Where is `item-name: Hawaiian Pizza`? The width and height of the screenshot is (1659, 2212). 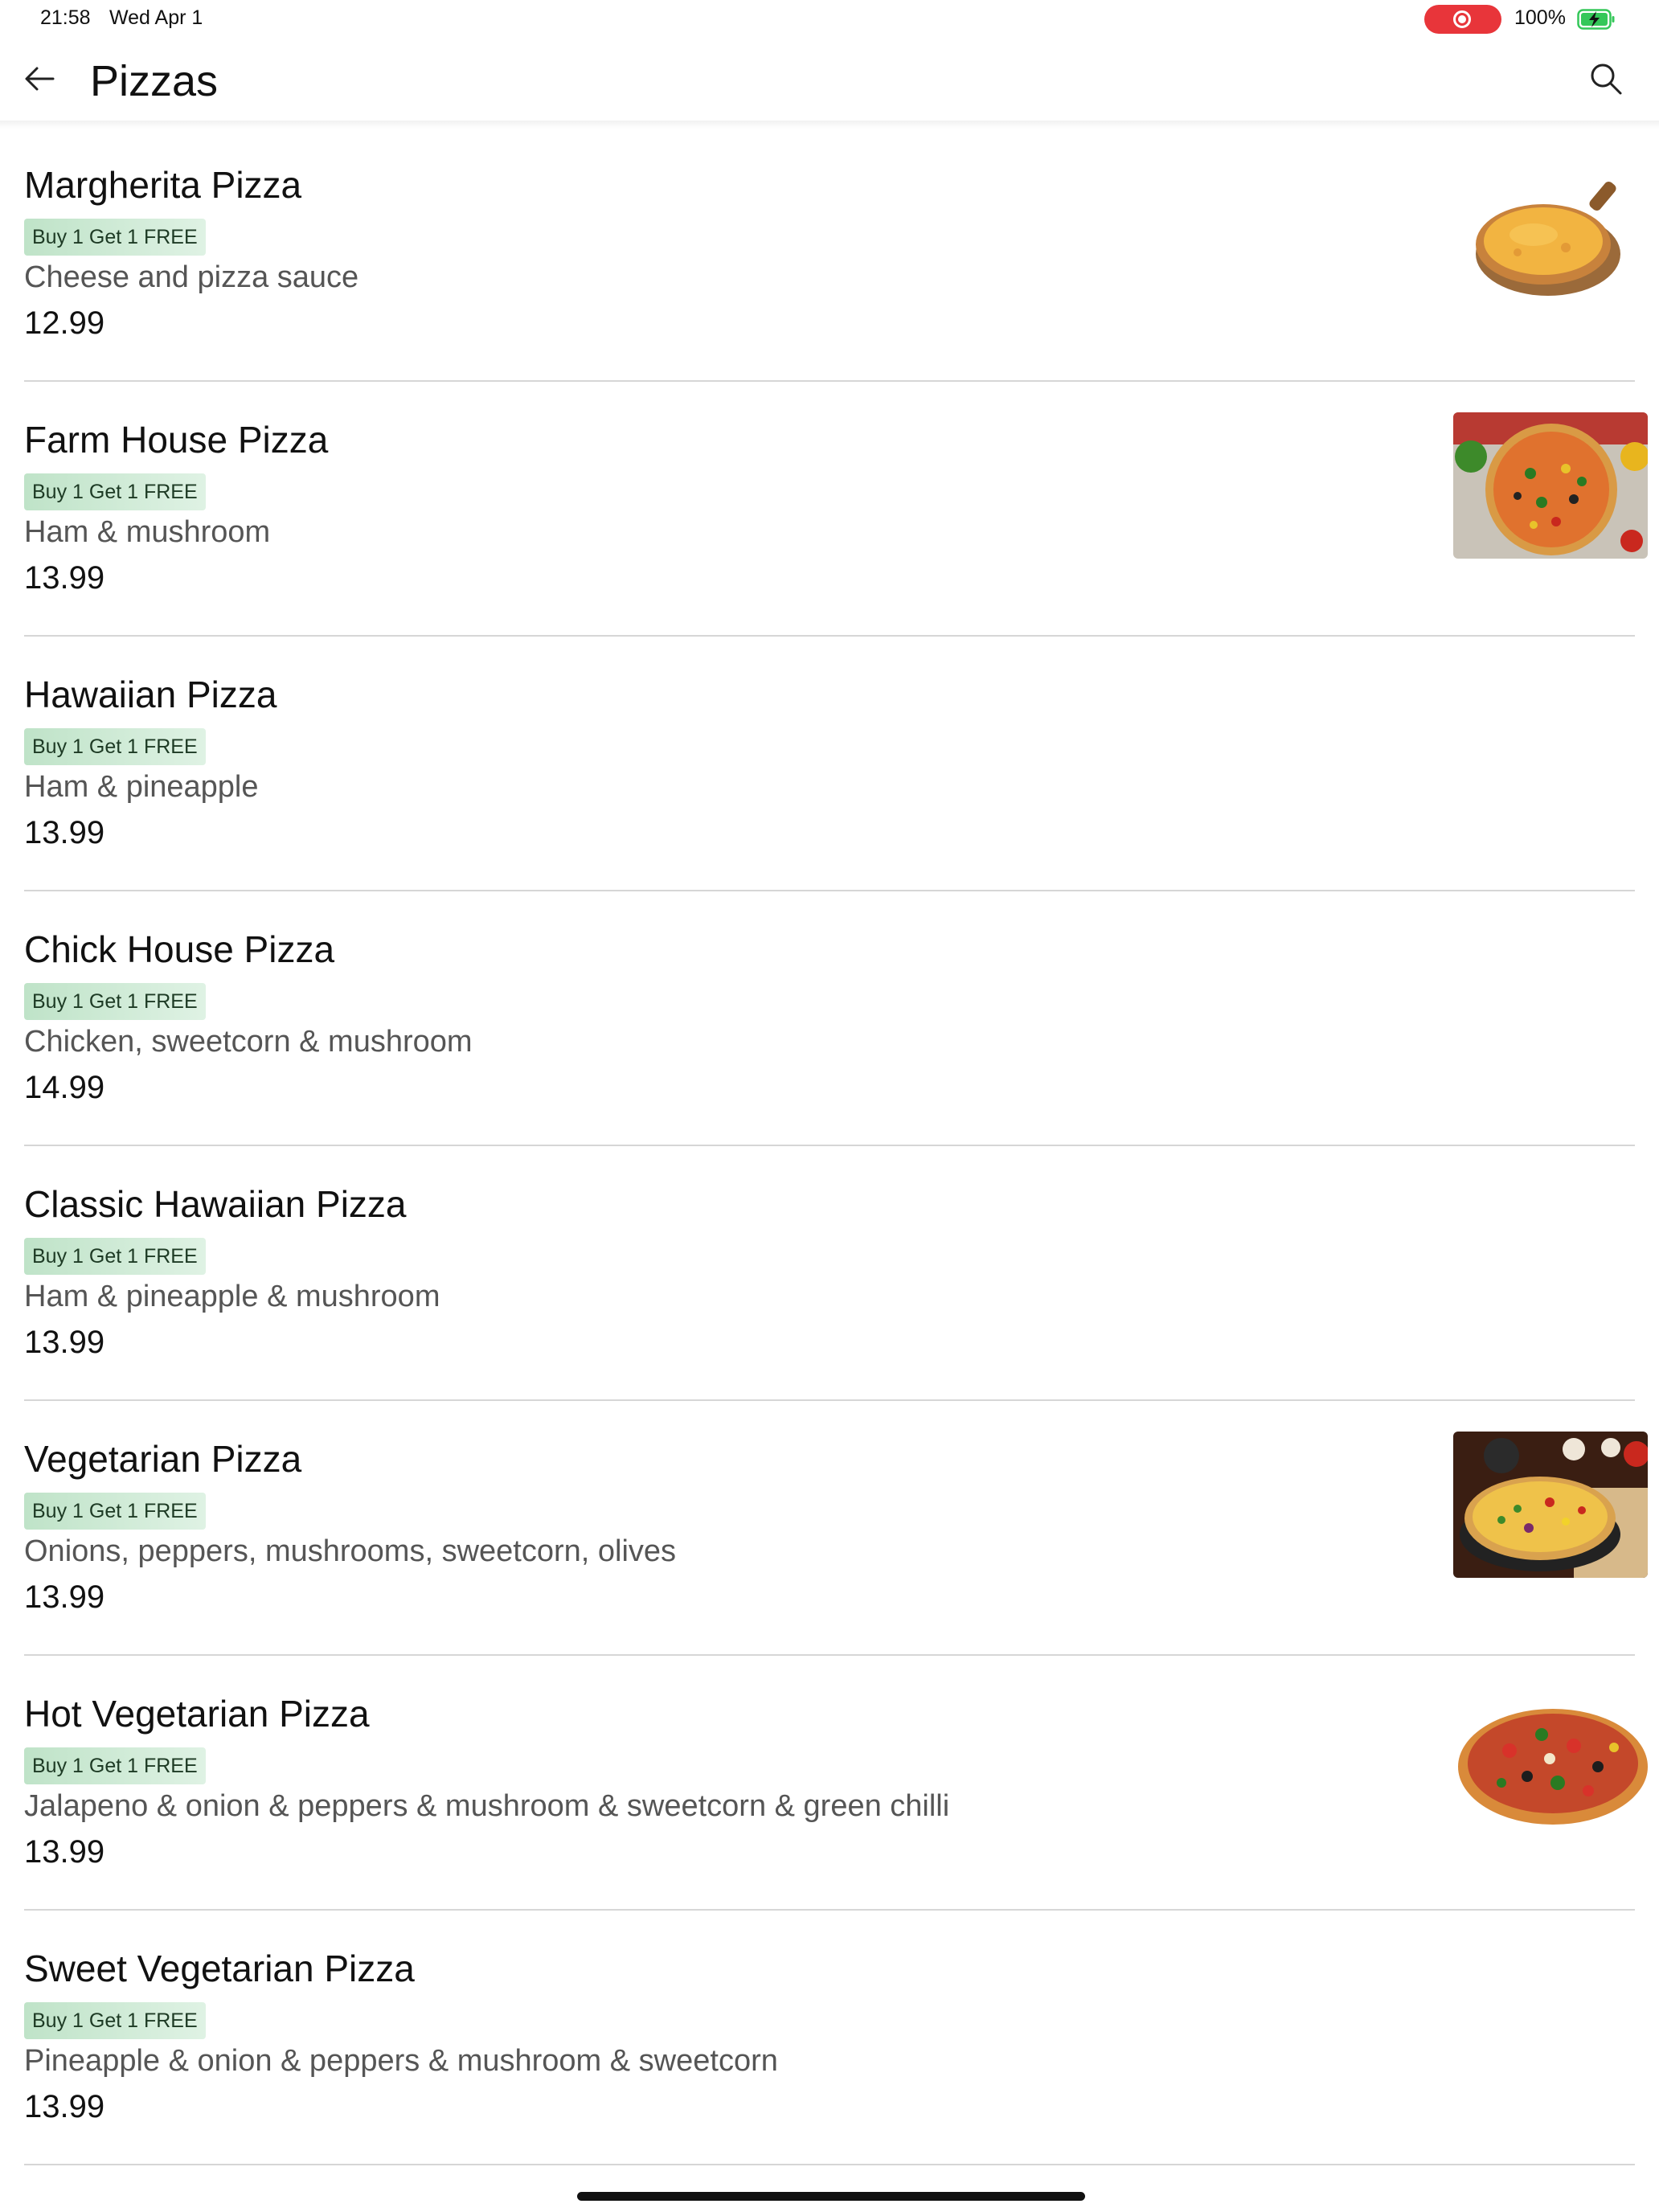
item-name: Hawaiian Pizza is located at coordinates (150, 694).